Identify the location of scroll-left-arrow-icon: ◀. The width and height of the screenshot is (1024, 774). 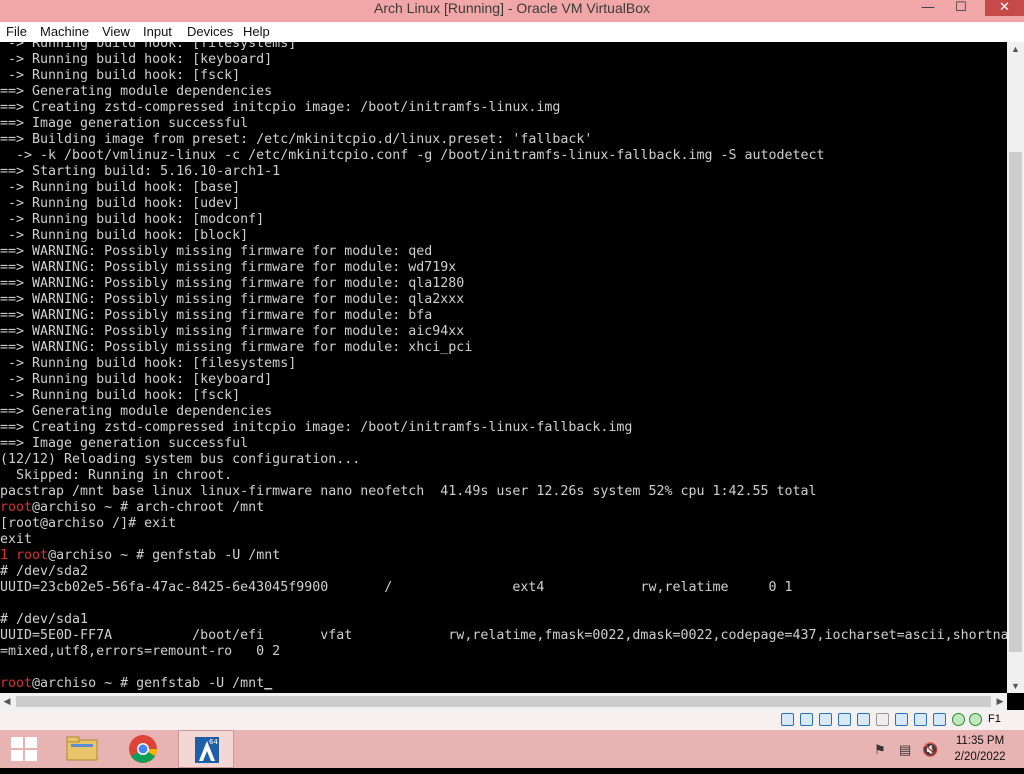
(7, 701).